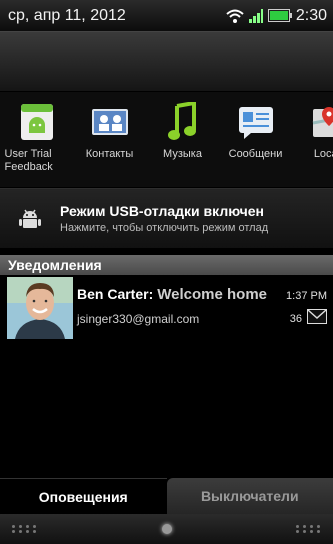  I want to click on usb-debug-subtitle: Нажмите, чтобы отключить режим отлад, so click(164, 228).